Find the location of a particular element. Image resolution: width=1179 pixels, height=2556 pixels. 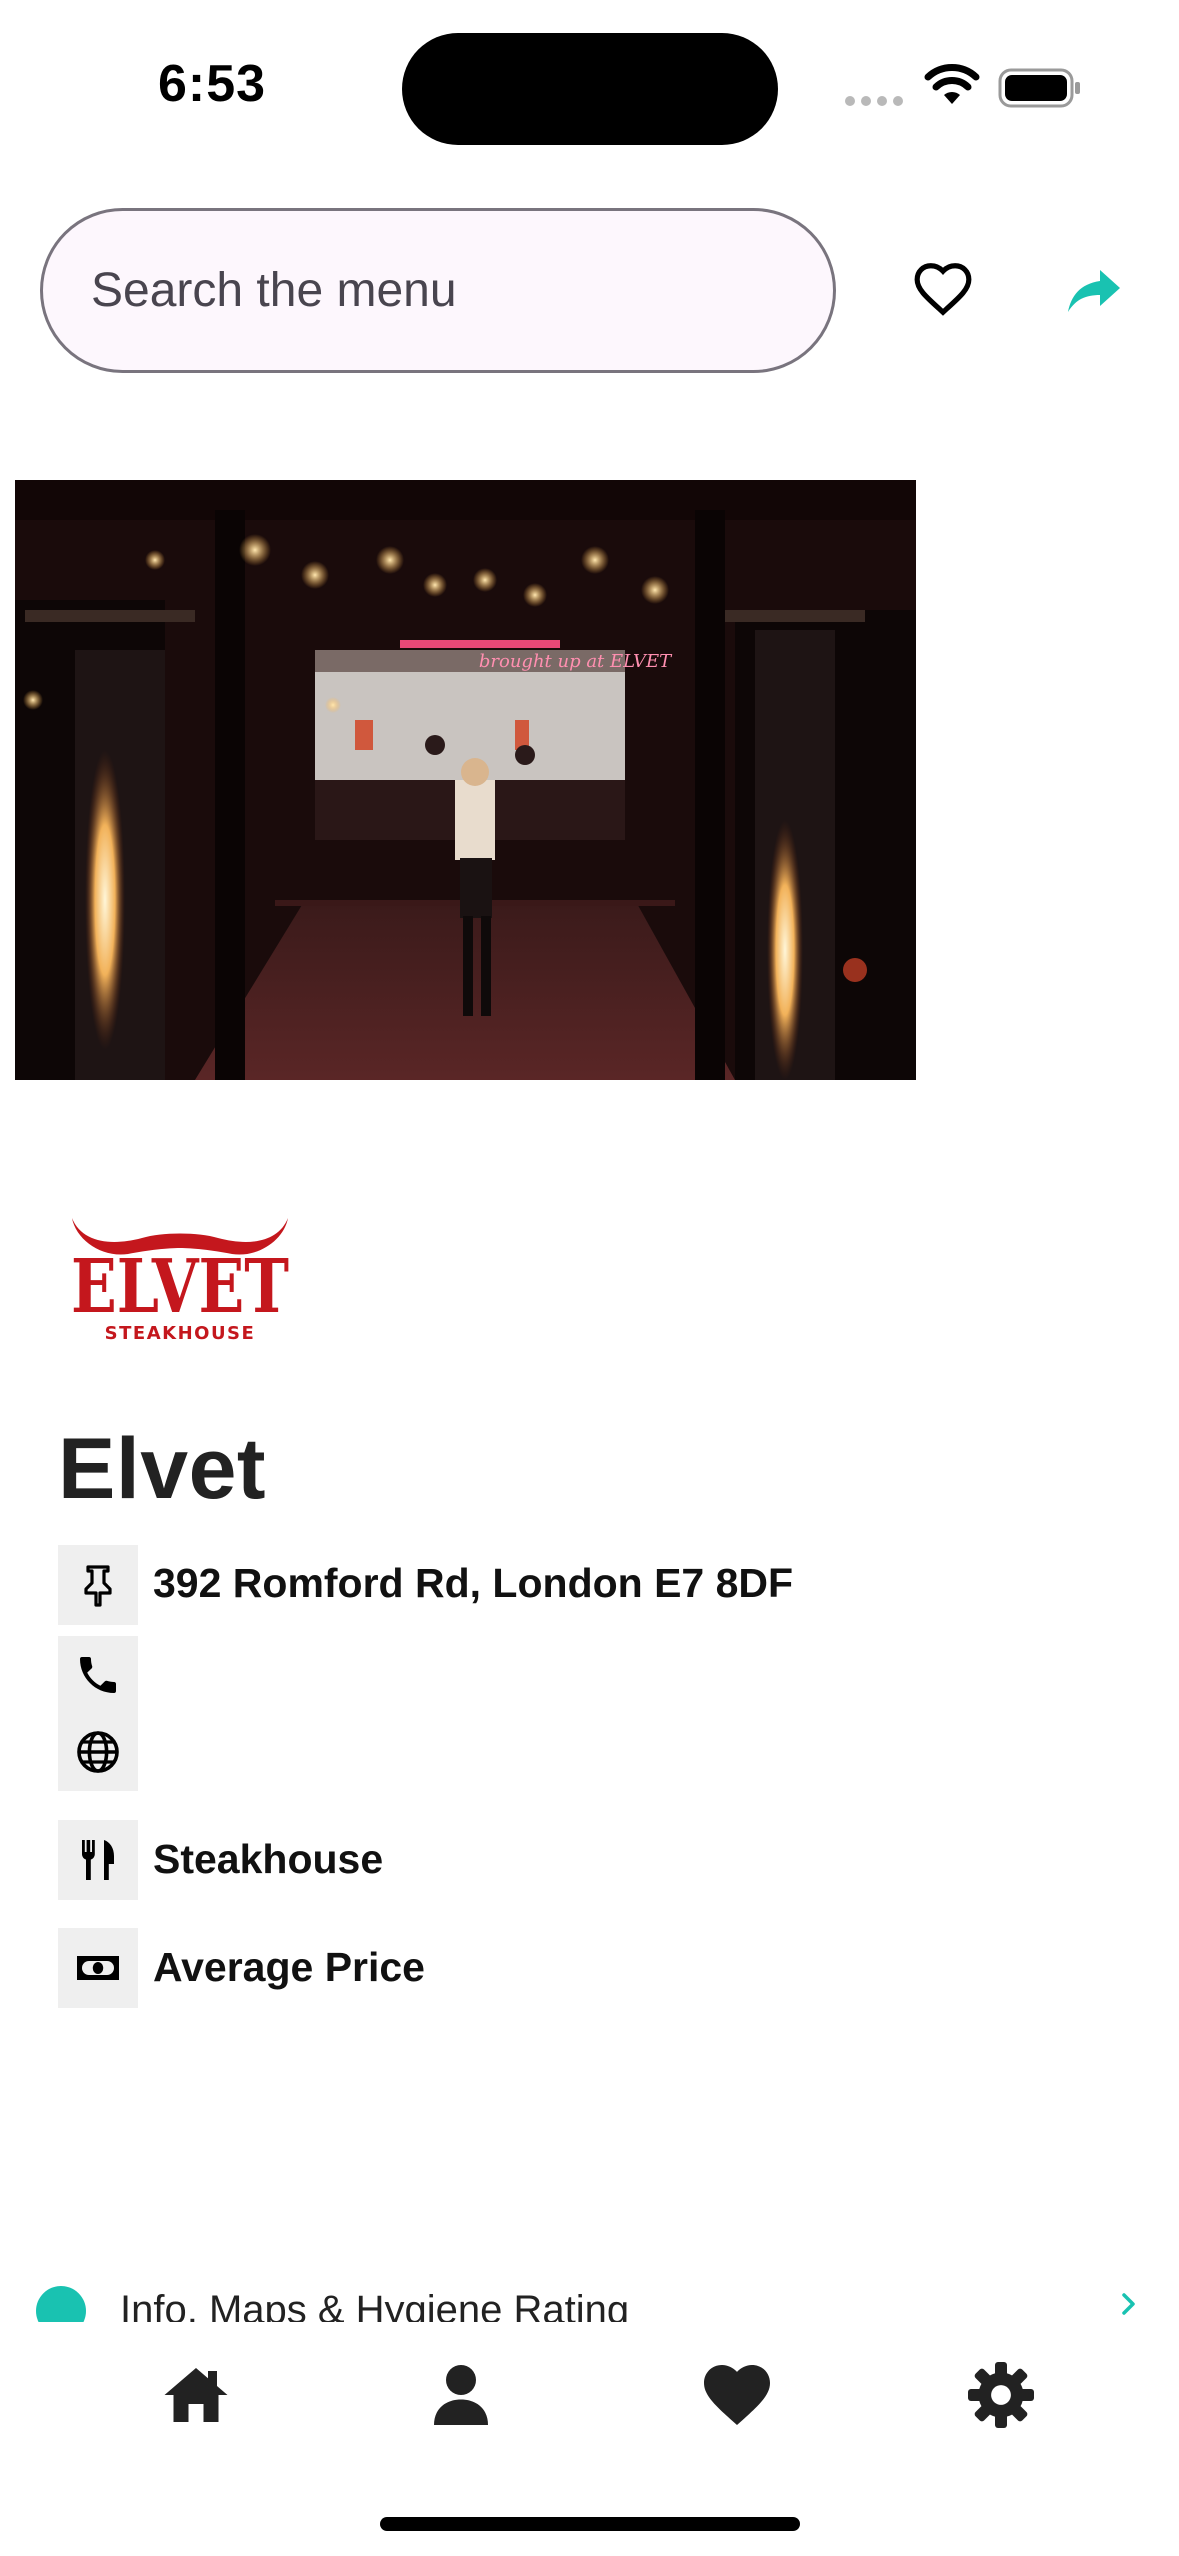

restaurant-price: Average Price is located at coordinates (289, 1967).